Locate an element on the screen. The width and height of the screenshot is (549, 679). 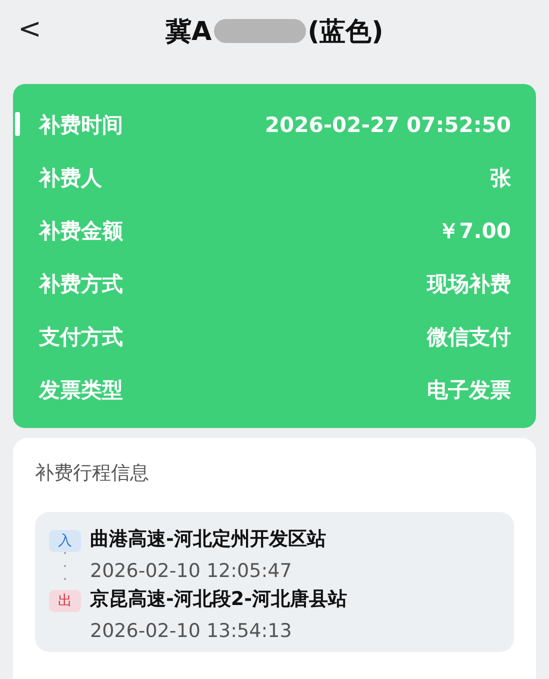
direction-tag: 入 is located at coordinates (65, 541).